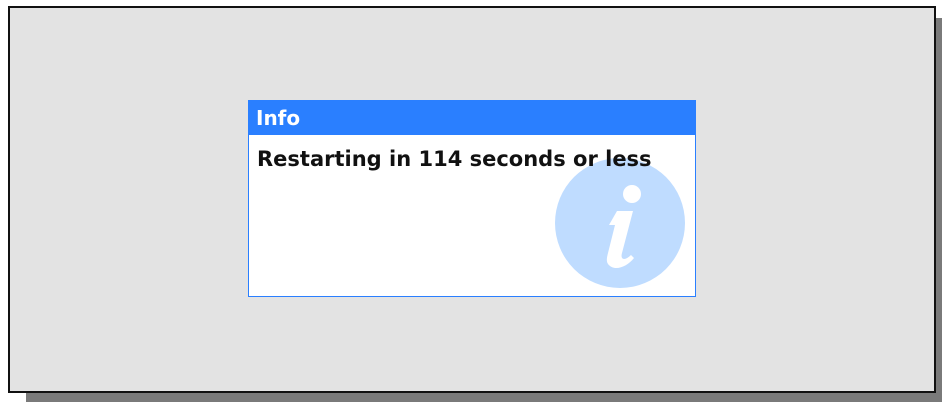 The width and height of the screenshot is (942, 402). Describe the element at coordinates (472, 118) in the screenshot. I see `dialog-title: Info` at that location.